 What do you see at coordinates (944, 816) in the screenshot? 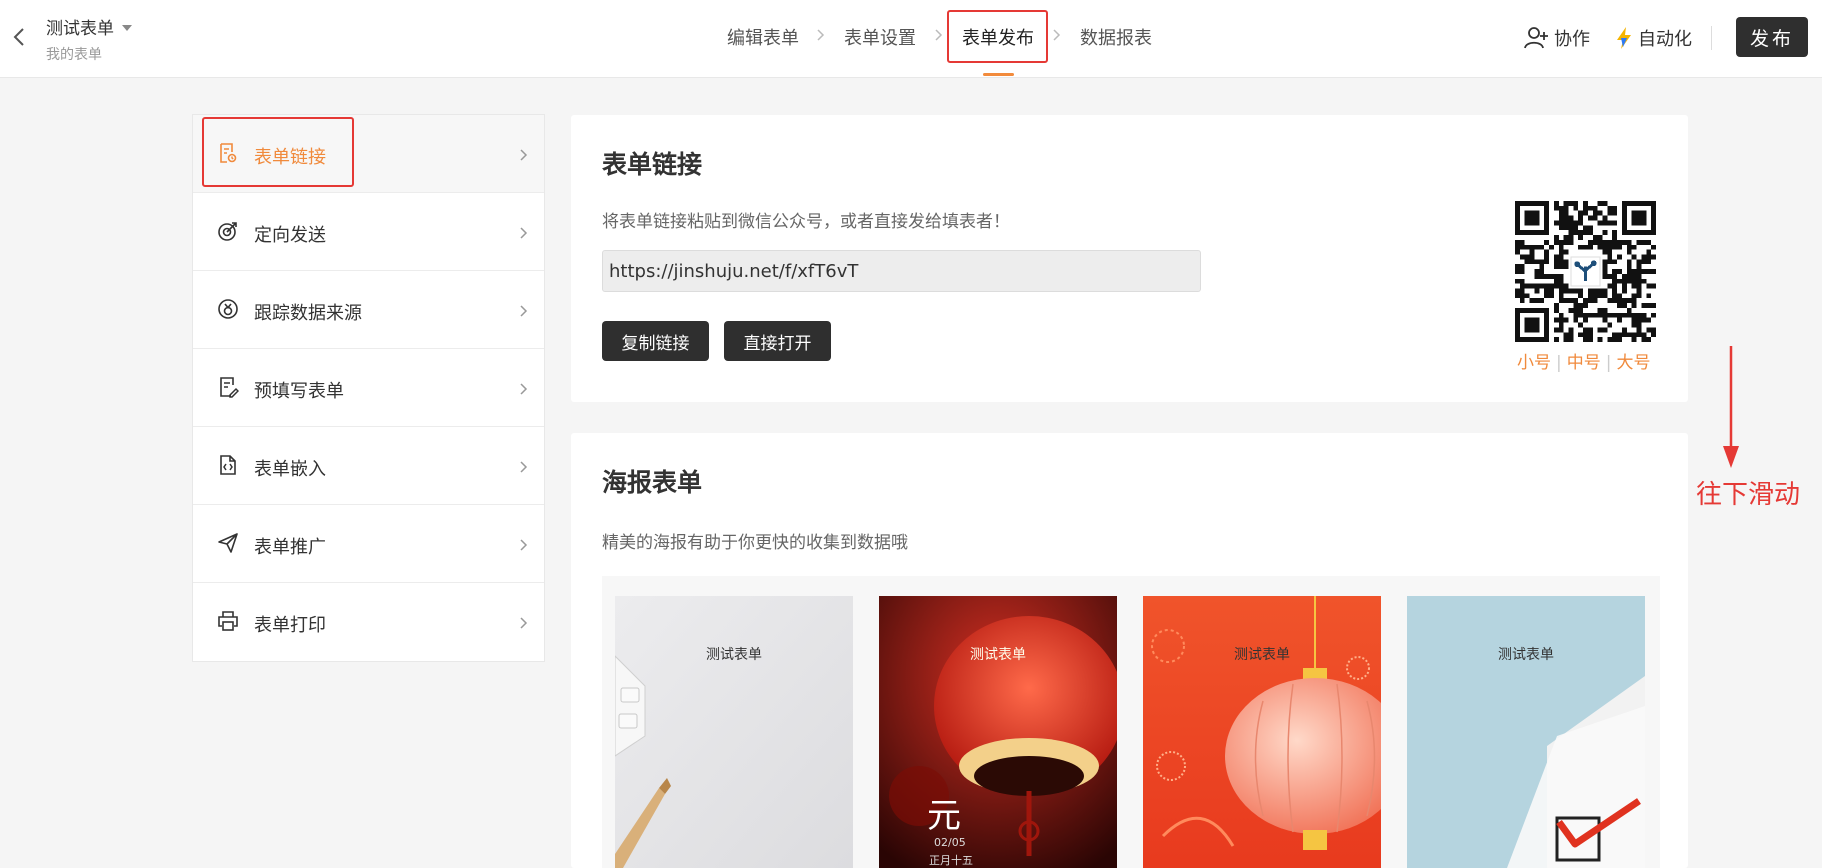
I see `poster-caption-main: 元` at bounding box center [944, 816].